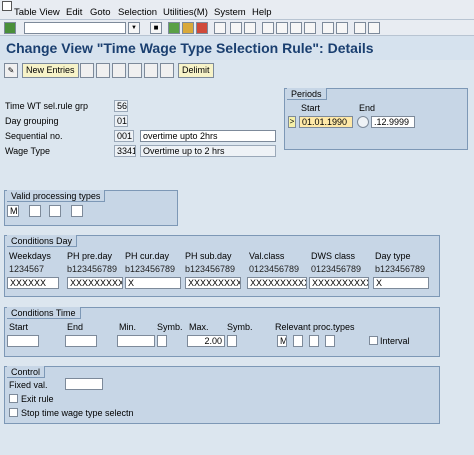  I want to click on time-start-input, so click(23, 341).